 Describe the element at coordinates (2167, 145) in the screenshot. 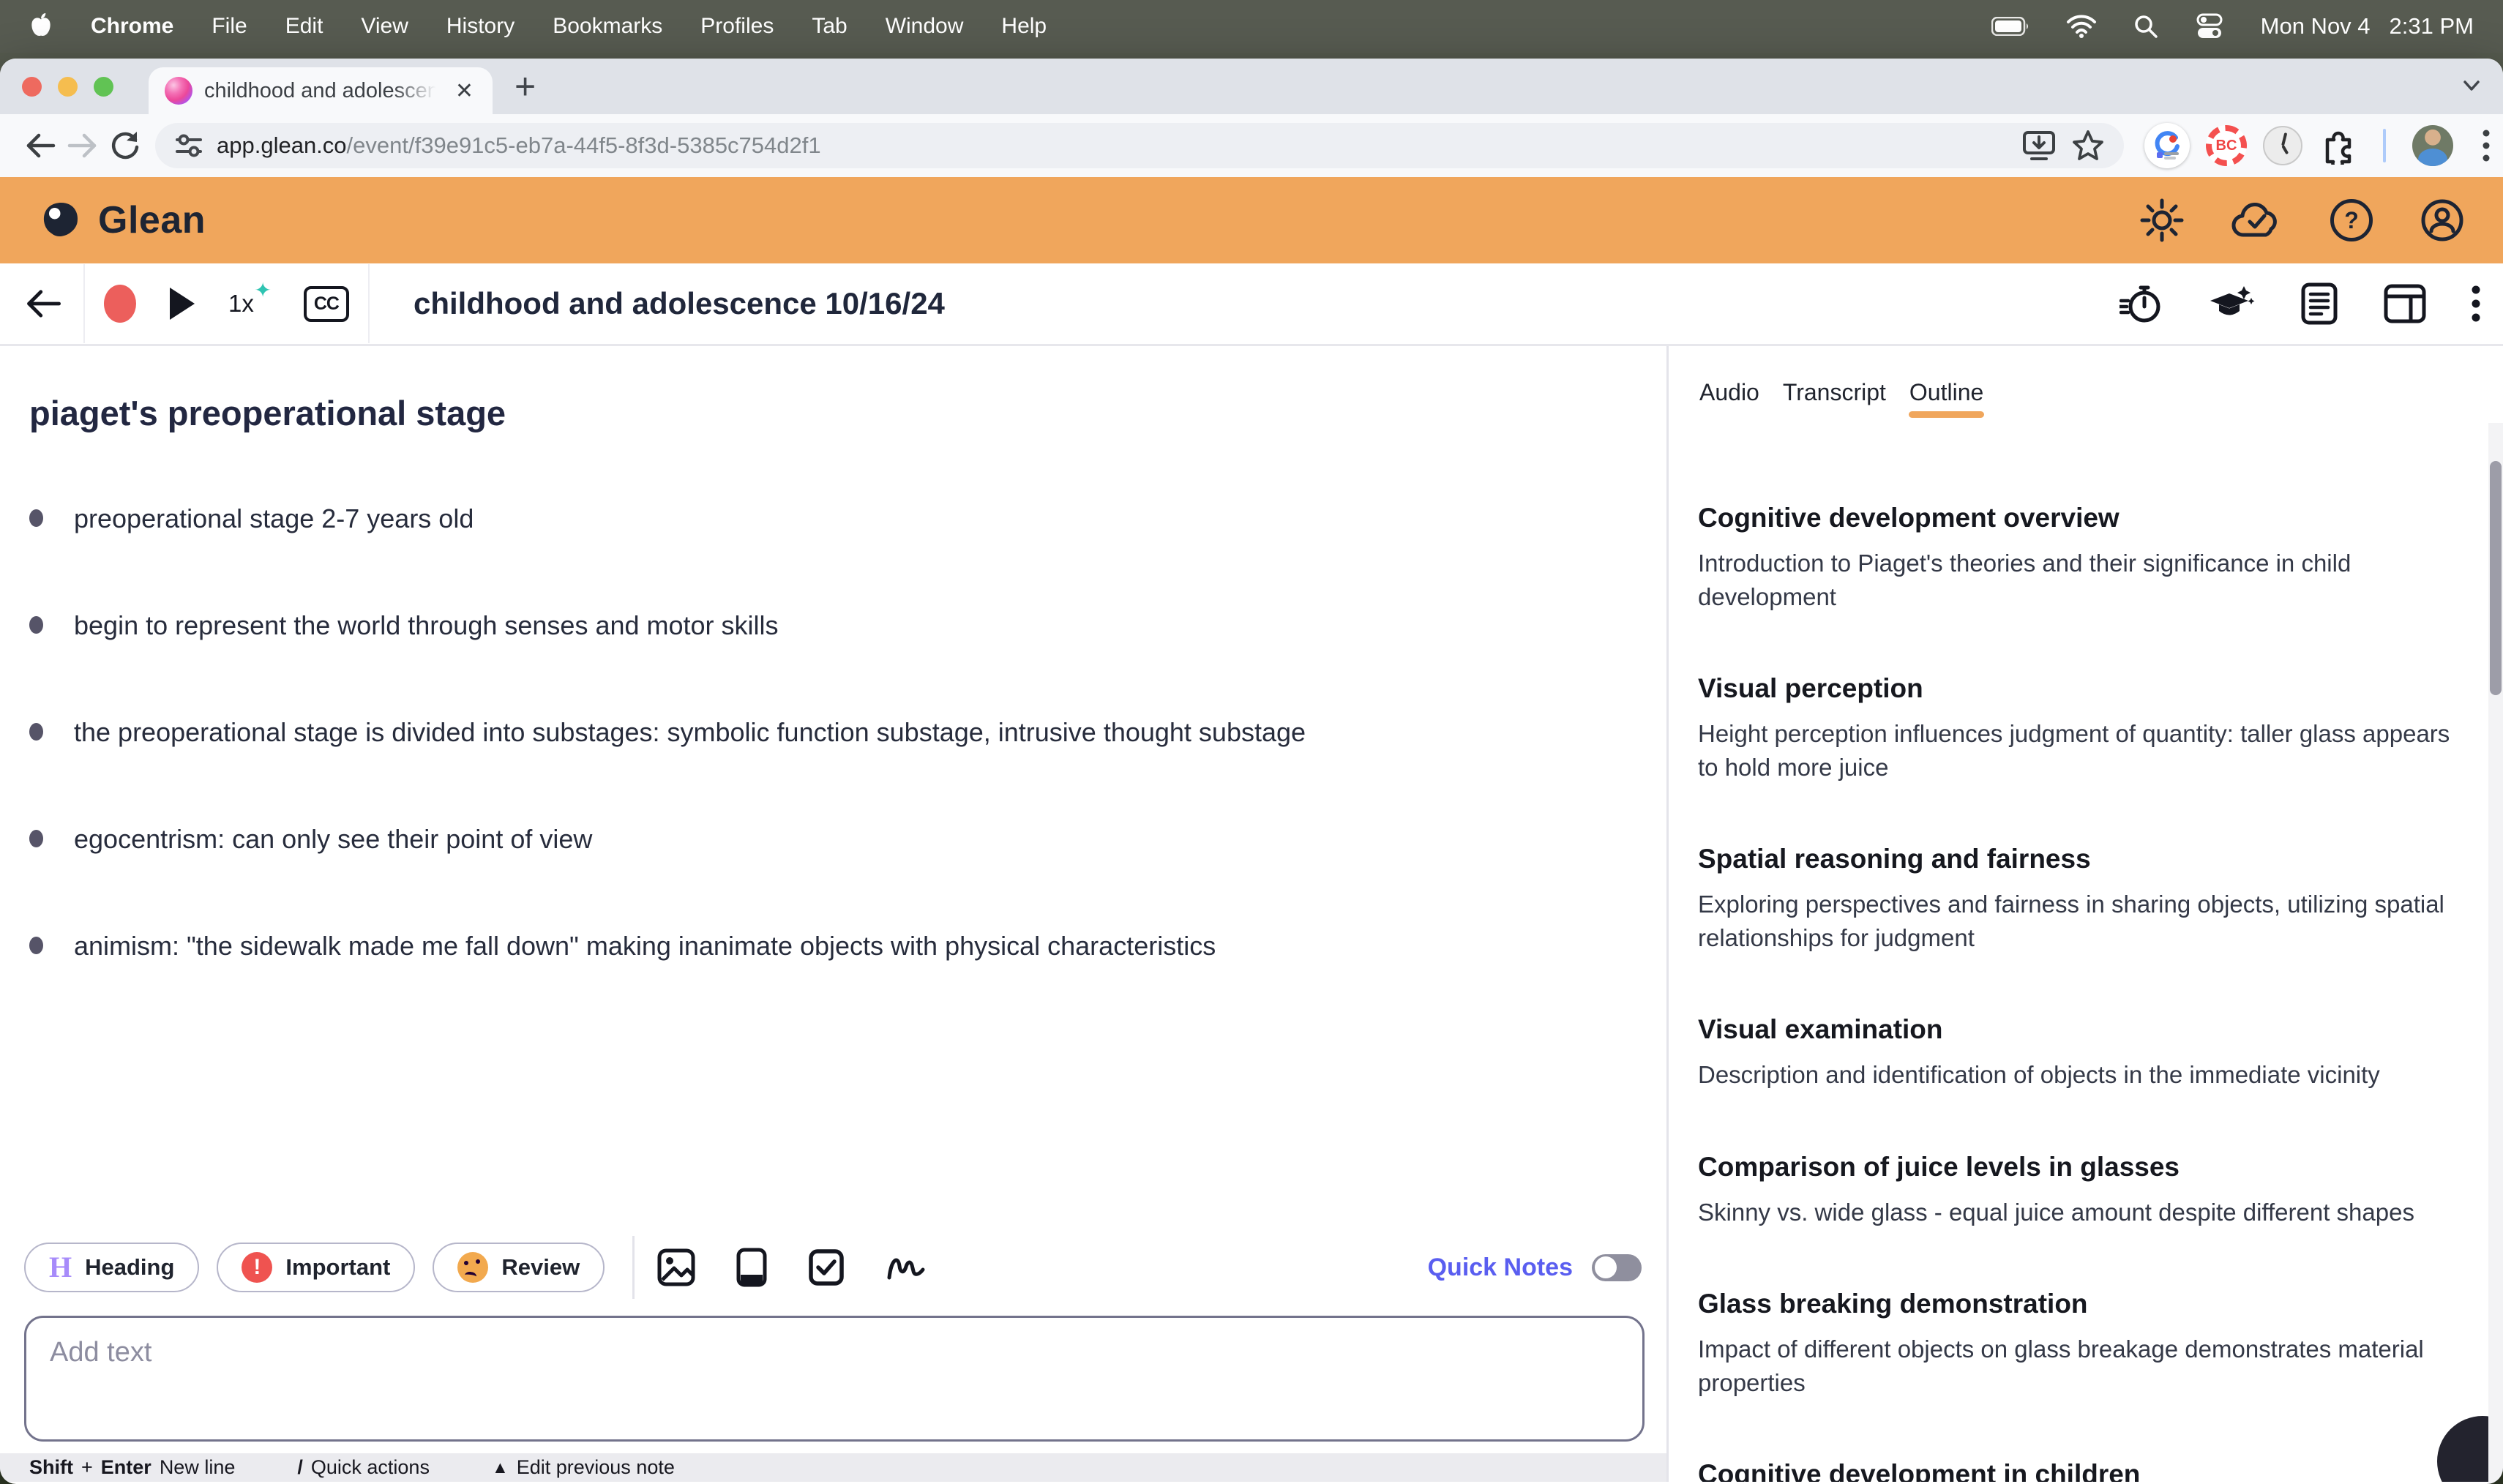

I see `extension-tasks-icon` at that location.